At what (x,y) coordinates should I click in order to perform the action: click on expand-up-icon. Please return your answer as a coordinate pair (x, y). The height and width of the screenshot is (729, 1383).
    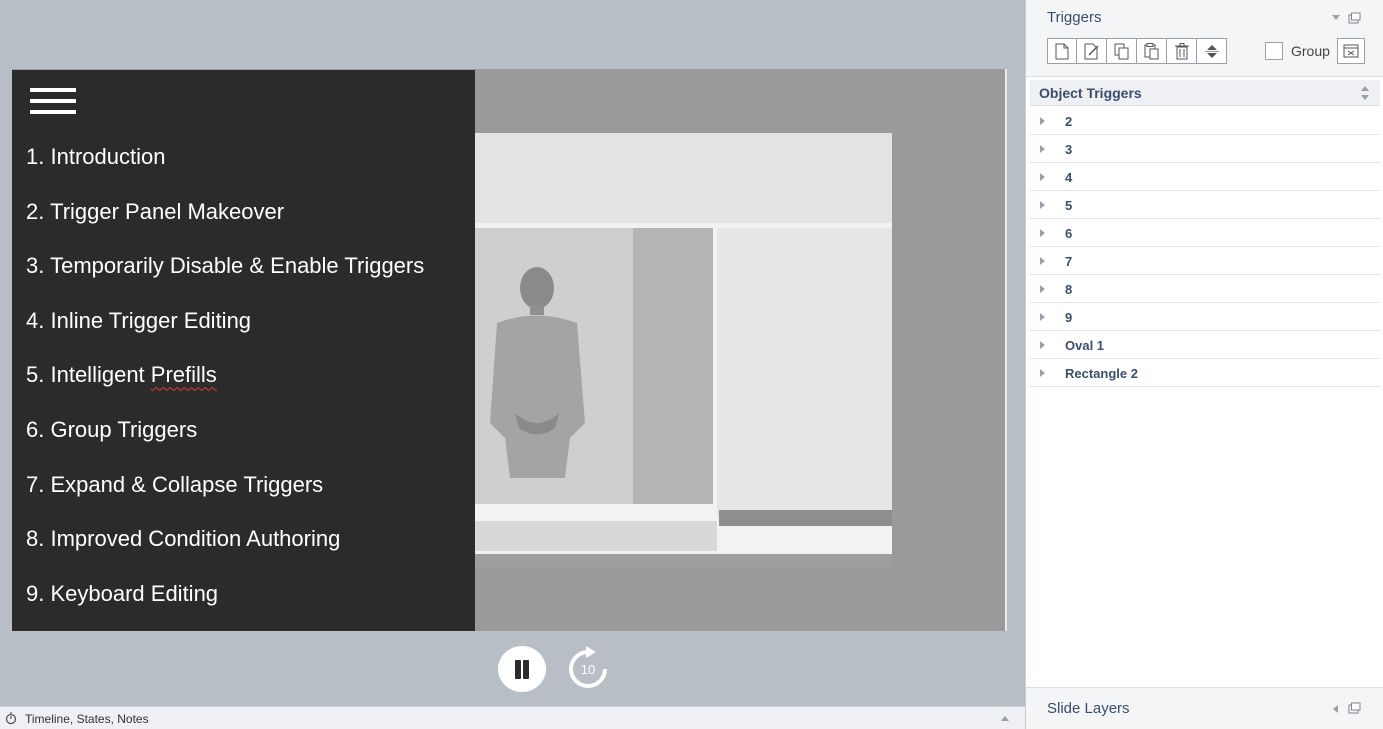
    Looking at the image, I should click on (1005, 718).